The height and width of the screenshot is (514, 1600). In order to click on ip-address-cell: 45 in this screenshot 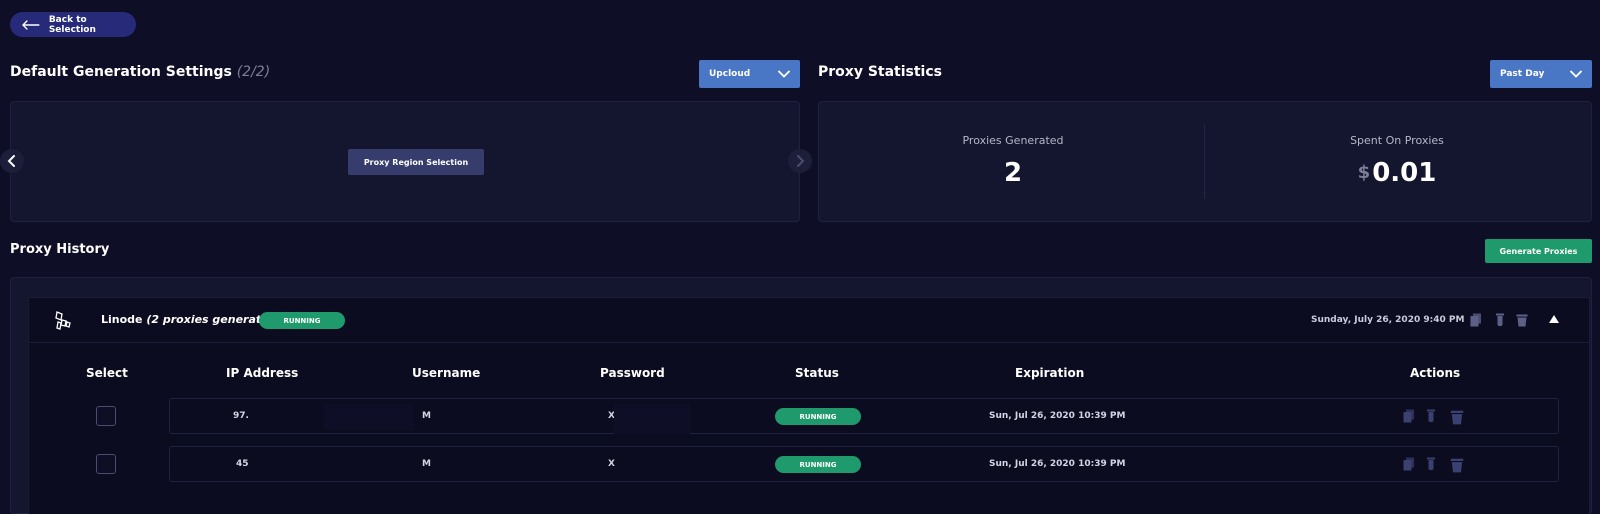, I will do `click(242, 464)`.